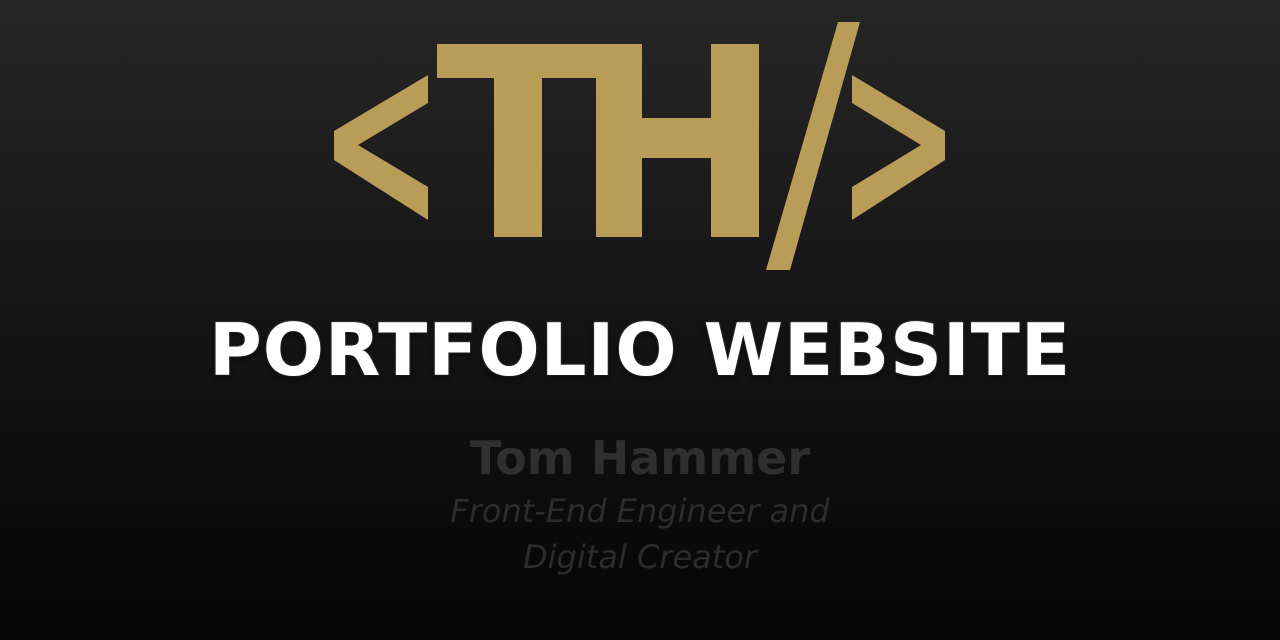  What do you see at coordinates (640, 534) in the screenshot?
I see `tagline: Front-End Engineer and Digital Creator` at bounding box center [640, 534].